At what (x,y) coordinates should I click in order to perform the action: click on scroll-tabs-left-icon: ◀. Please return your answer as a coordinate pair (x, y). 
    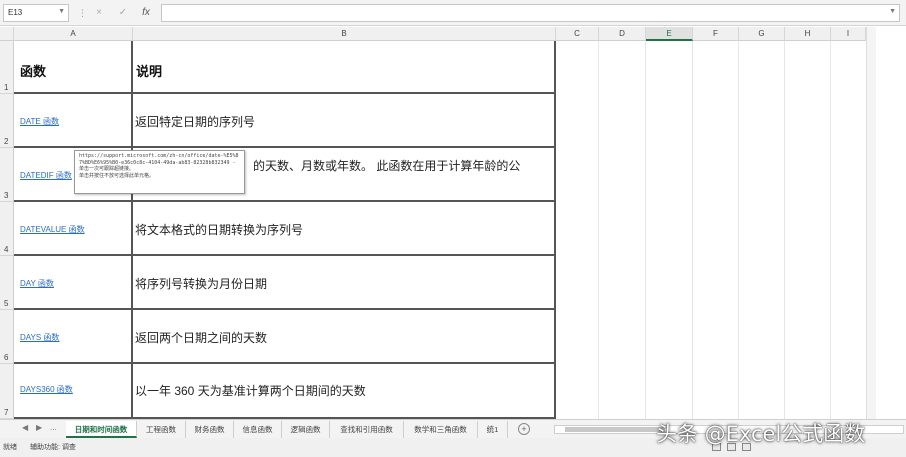
    Looking at the image, I should click on (25, 427).